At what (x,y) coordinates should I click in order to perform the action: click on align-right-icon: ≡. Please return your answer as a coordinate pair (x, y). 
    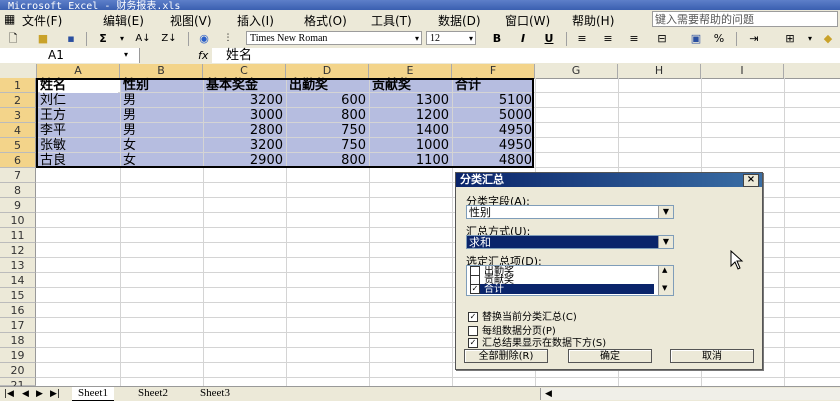
    Looking at the image, I should click on (634, 38).